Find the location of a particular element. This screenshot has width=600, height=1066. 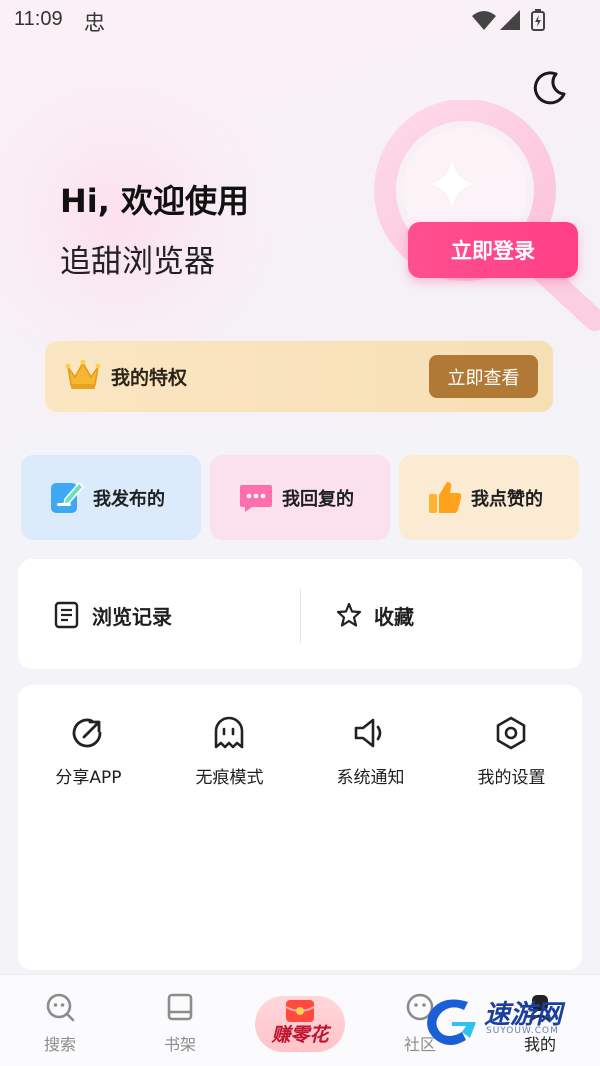

quick-action-label: 我点赞的 is located at coordinates (507, 499).